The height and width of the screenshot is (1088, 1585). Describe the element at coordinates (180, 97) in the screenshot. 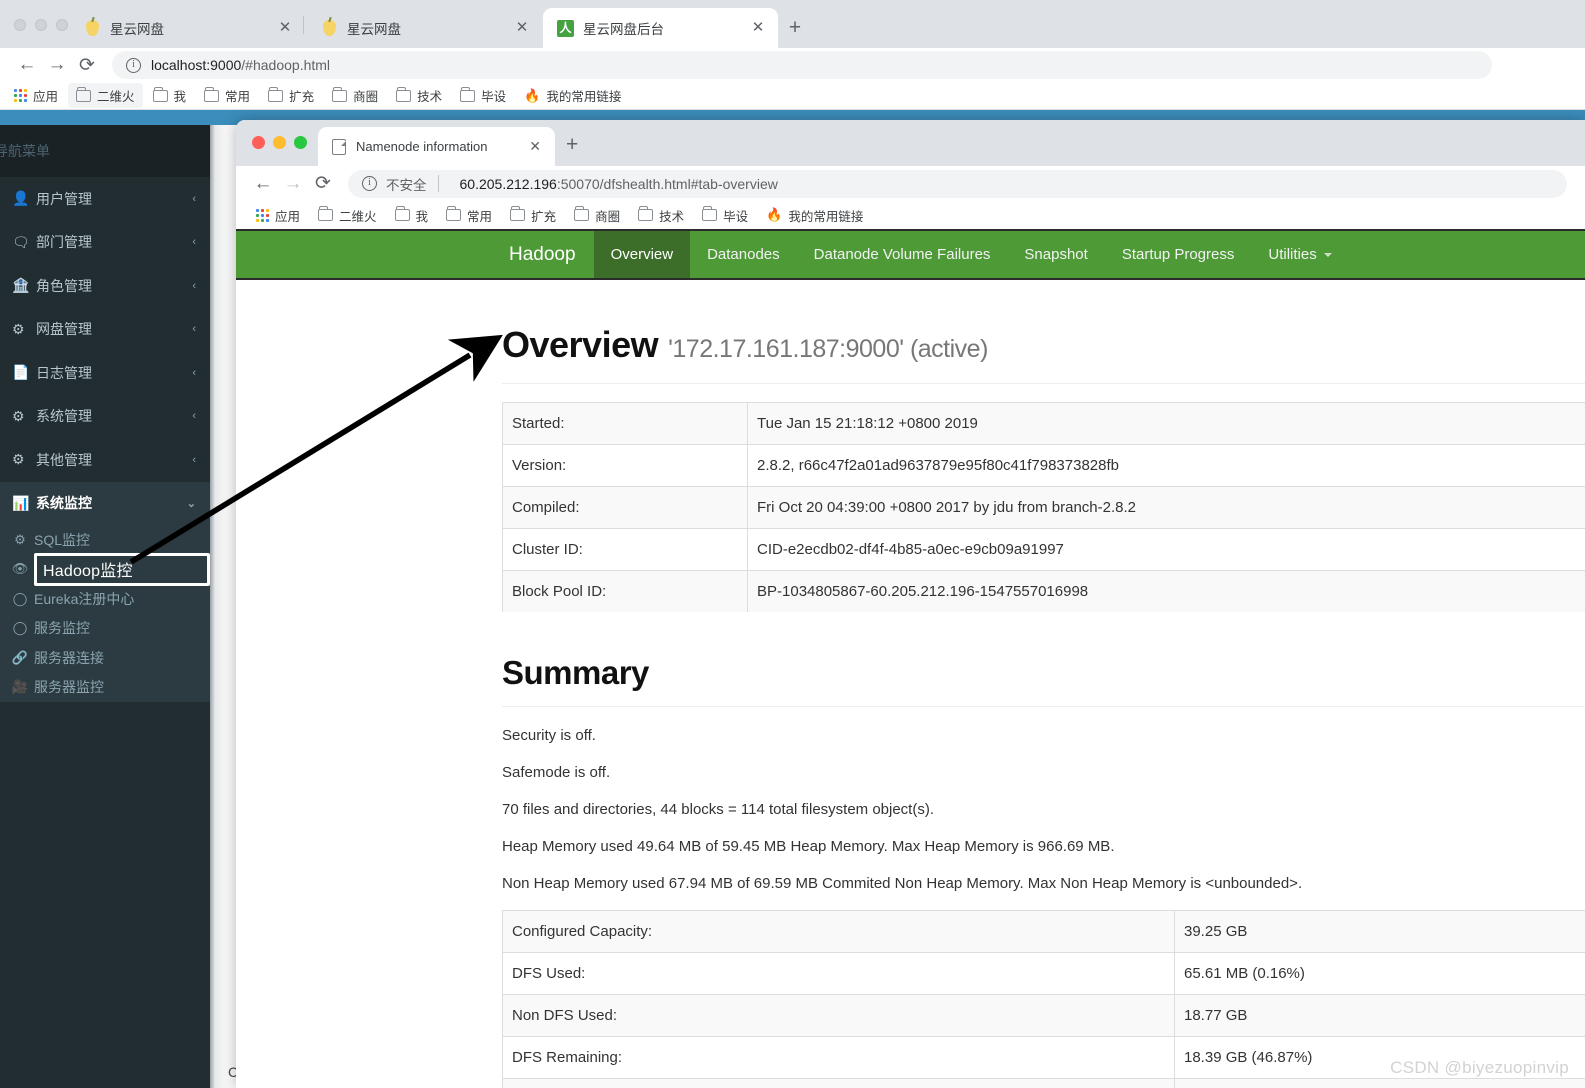

I see `bookmark-folder-2-label: 我` at that location.